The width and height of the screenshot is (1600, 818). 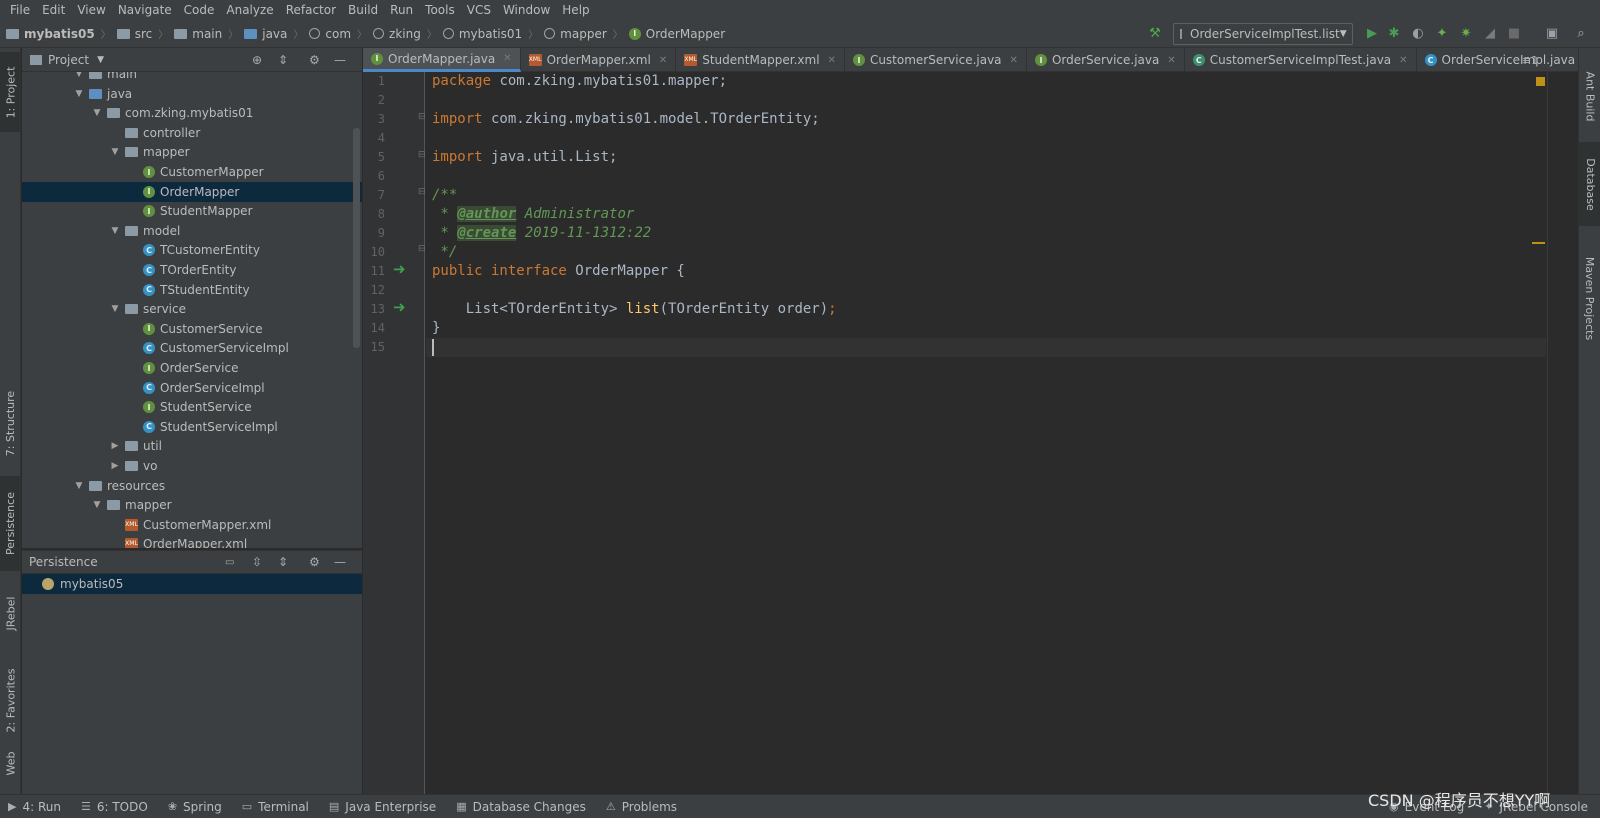 I want to click on breadcrumb-item: mybatis05 〉, so click(x=55, y=33).